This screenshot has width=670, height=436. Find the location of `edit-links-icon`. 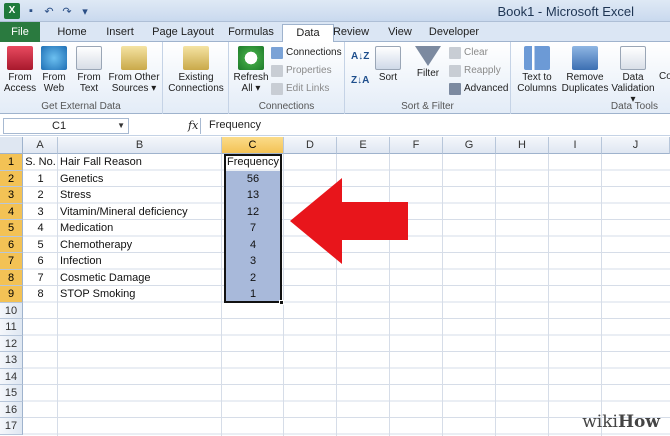

edit-links-icon is located at coordinates (277, 89).